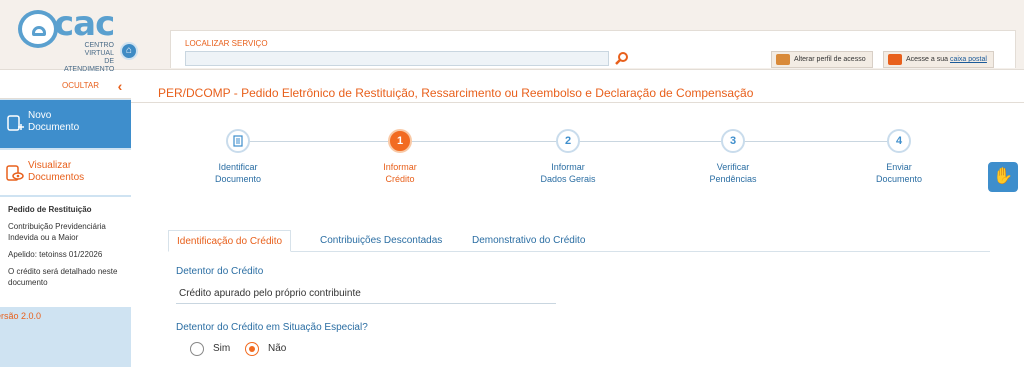 This screenshot has height=367, width=1024. Describe the element at coordinates (197, 349) in the screenshot. I see `radio-sim` at that location.